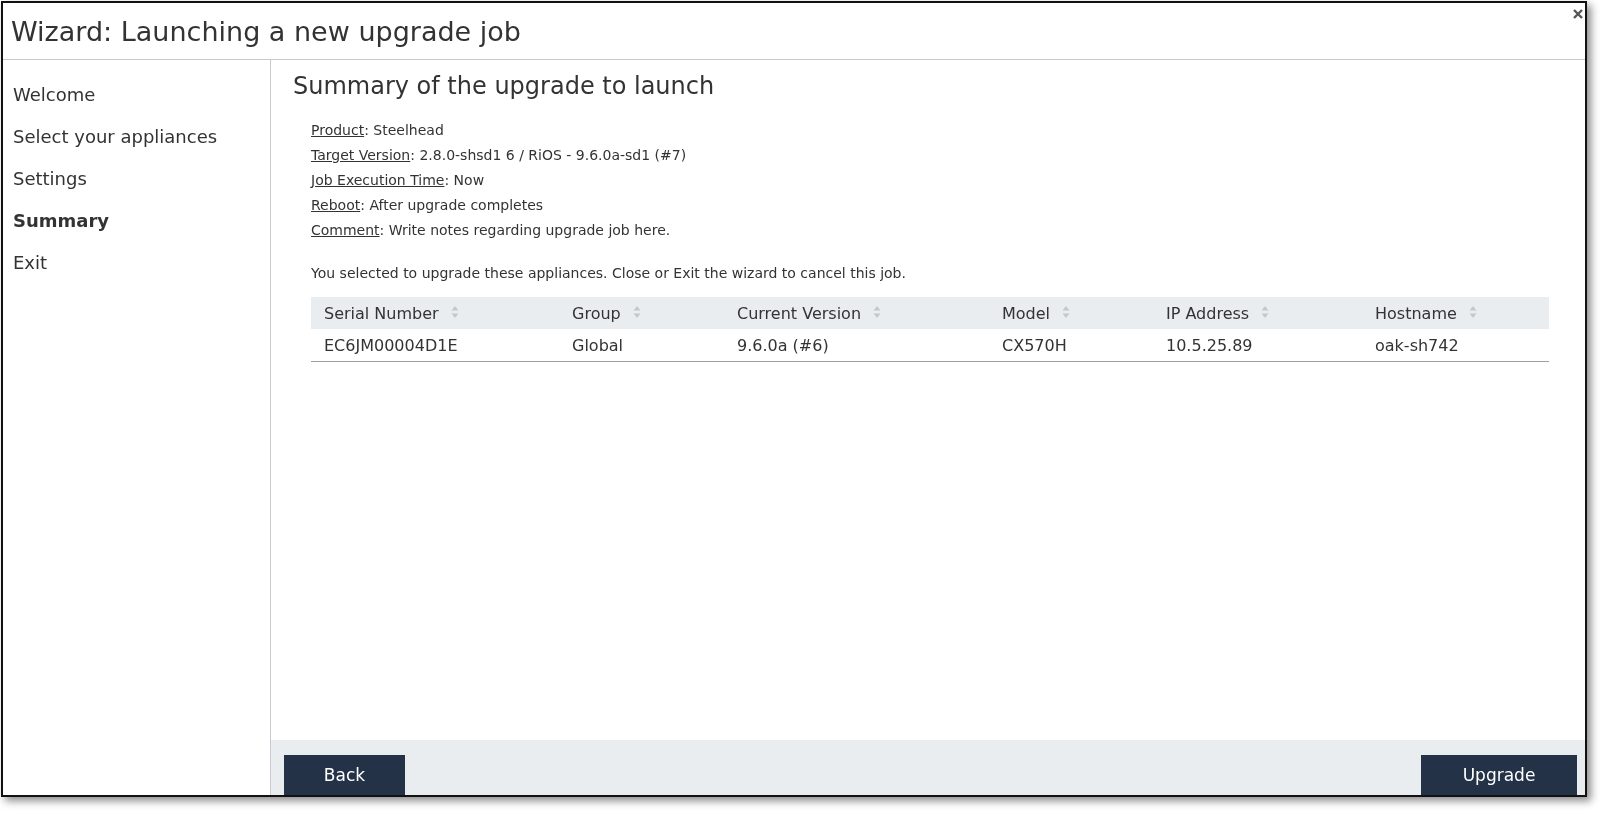 This screenshot has height=816, width=1605. I want to click on sidebar-item: Welcome, so click(136, 95).